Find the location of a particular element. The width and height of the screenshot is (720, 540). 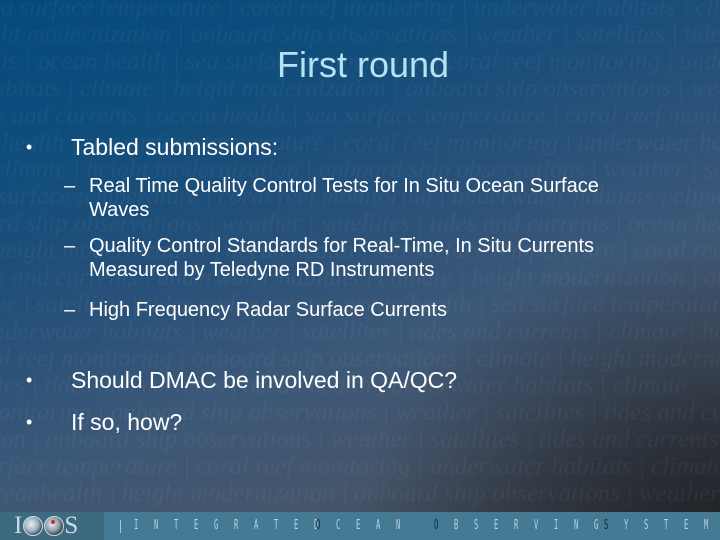

bullet-text: Tabled submissions: is located at coordinates (175, 147).